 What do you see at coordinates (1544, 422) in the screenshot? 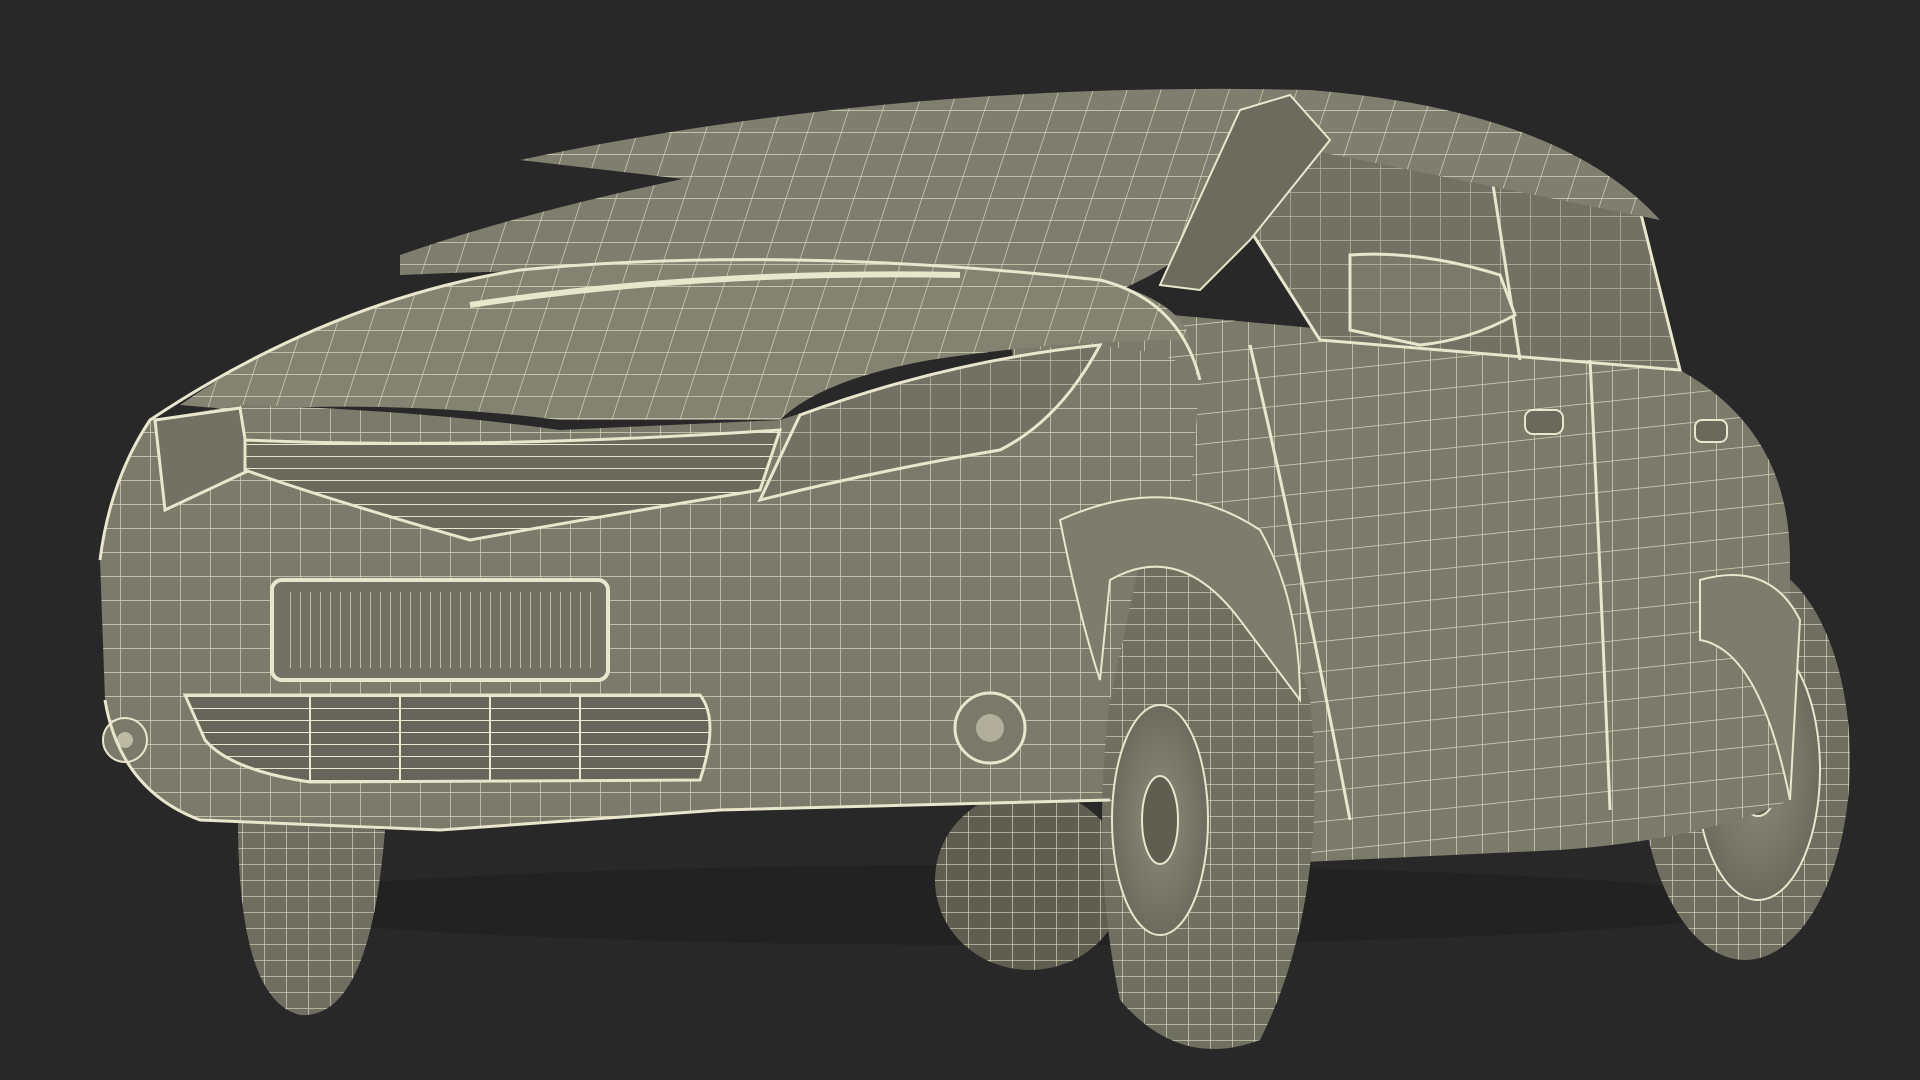
I see `front-door-handle` at bounding box center [1544, 422].